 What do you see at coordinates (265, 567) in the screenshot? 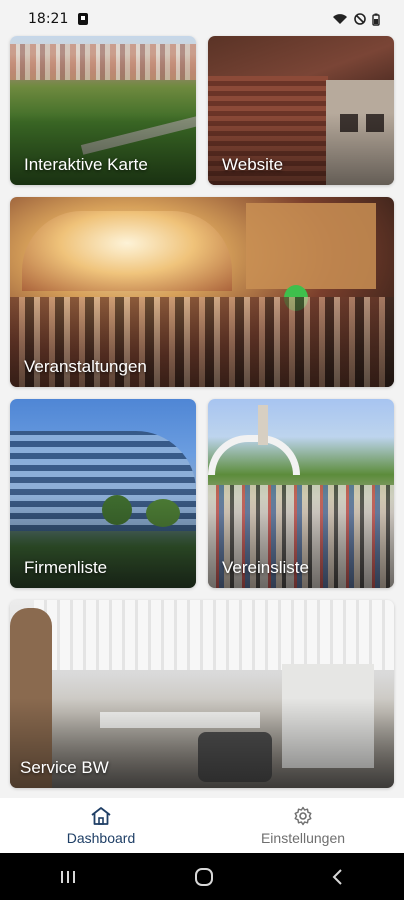
I see `tile-label: Vereinsliste` at bounding box center [265, 567].